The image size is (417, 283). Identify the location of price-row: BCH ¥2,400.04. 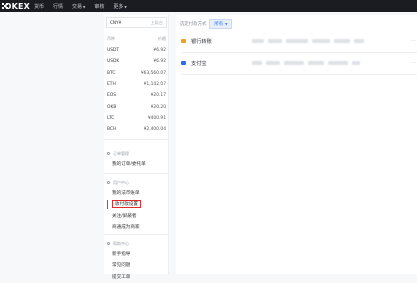
(136, 129).